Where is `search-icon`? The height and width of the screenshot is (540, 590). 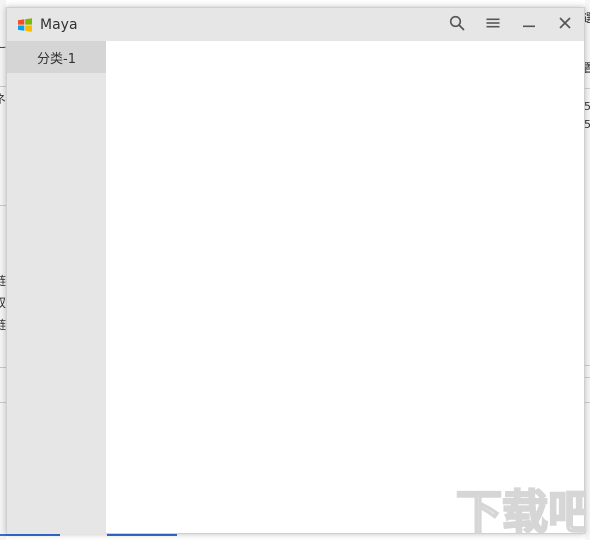
search-icon is located at coordinates (457, 23).